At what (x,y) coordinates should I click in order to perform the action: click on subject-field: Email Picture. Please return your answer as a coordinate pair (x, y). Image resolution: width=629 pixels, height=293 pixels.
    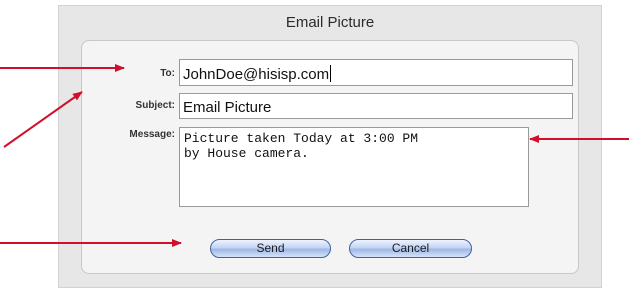
    Looking at the image, I should click on (376, 106).